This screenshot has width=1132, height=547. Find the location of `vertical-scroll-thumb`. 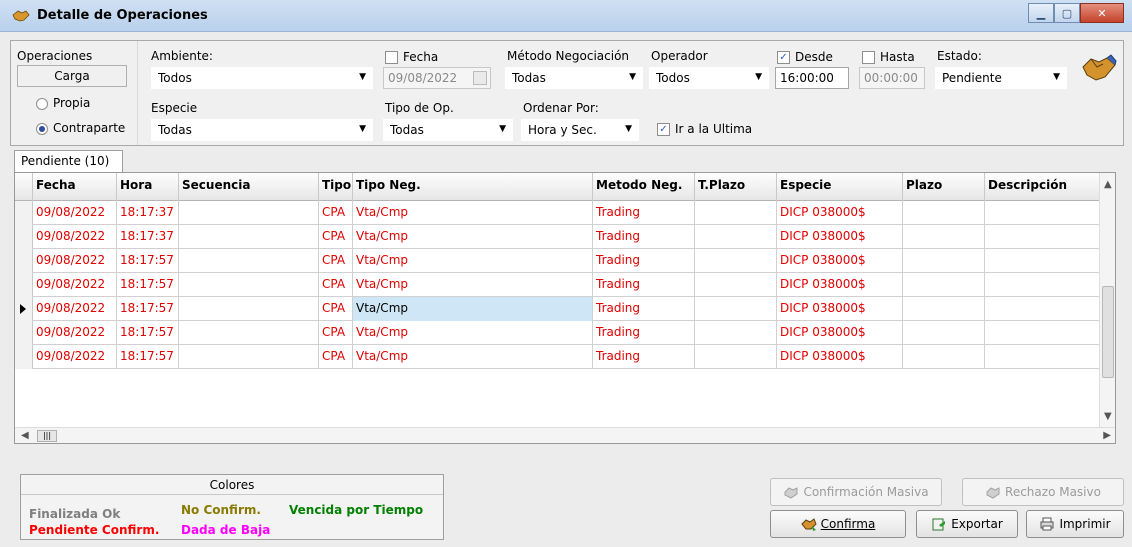

vertical-scroll-thumb is located at coordinates (1108, 332).